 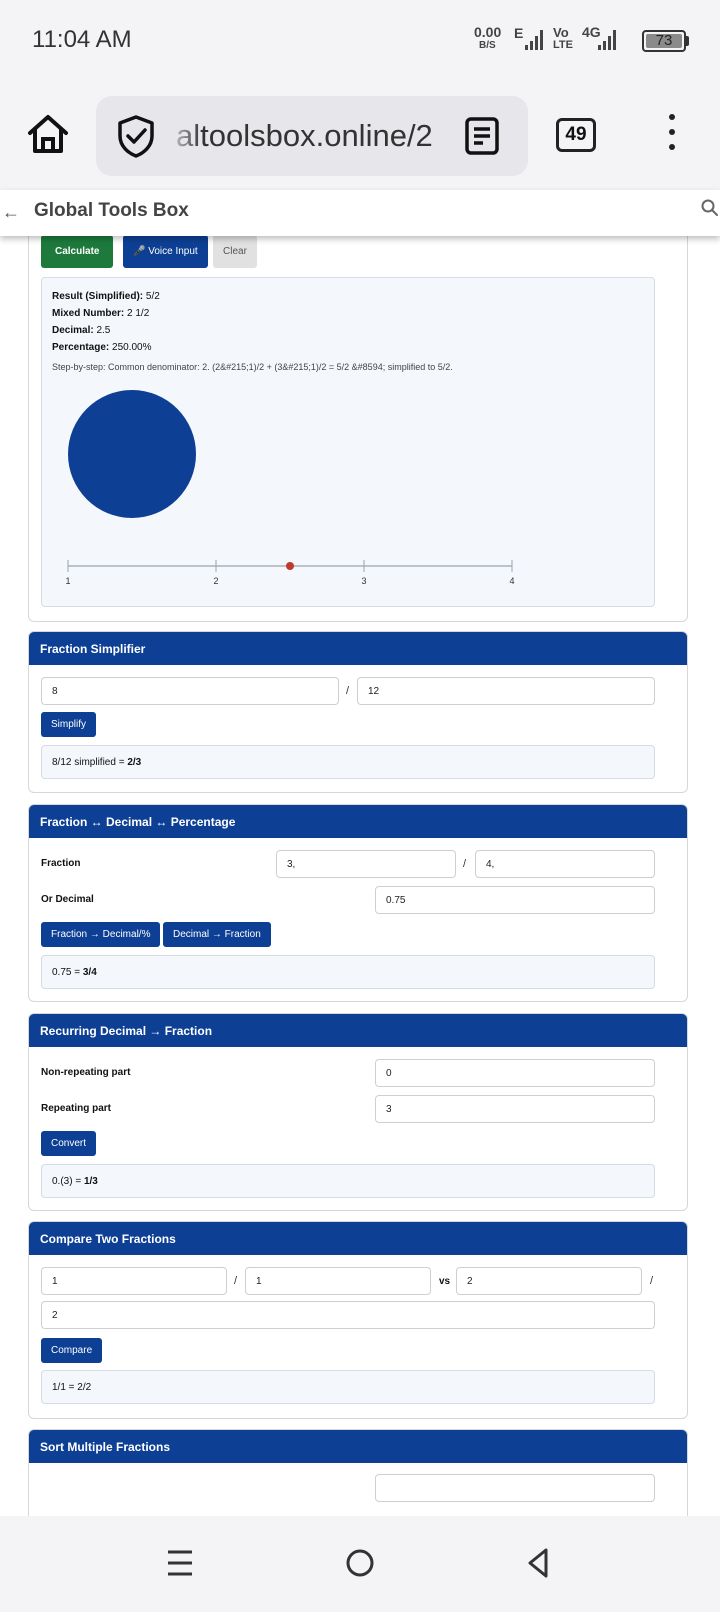 I want to click on mixed-number-label: Mixed Number:, so click(x=88, y=313).